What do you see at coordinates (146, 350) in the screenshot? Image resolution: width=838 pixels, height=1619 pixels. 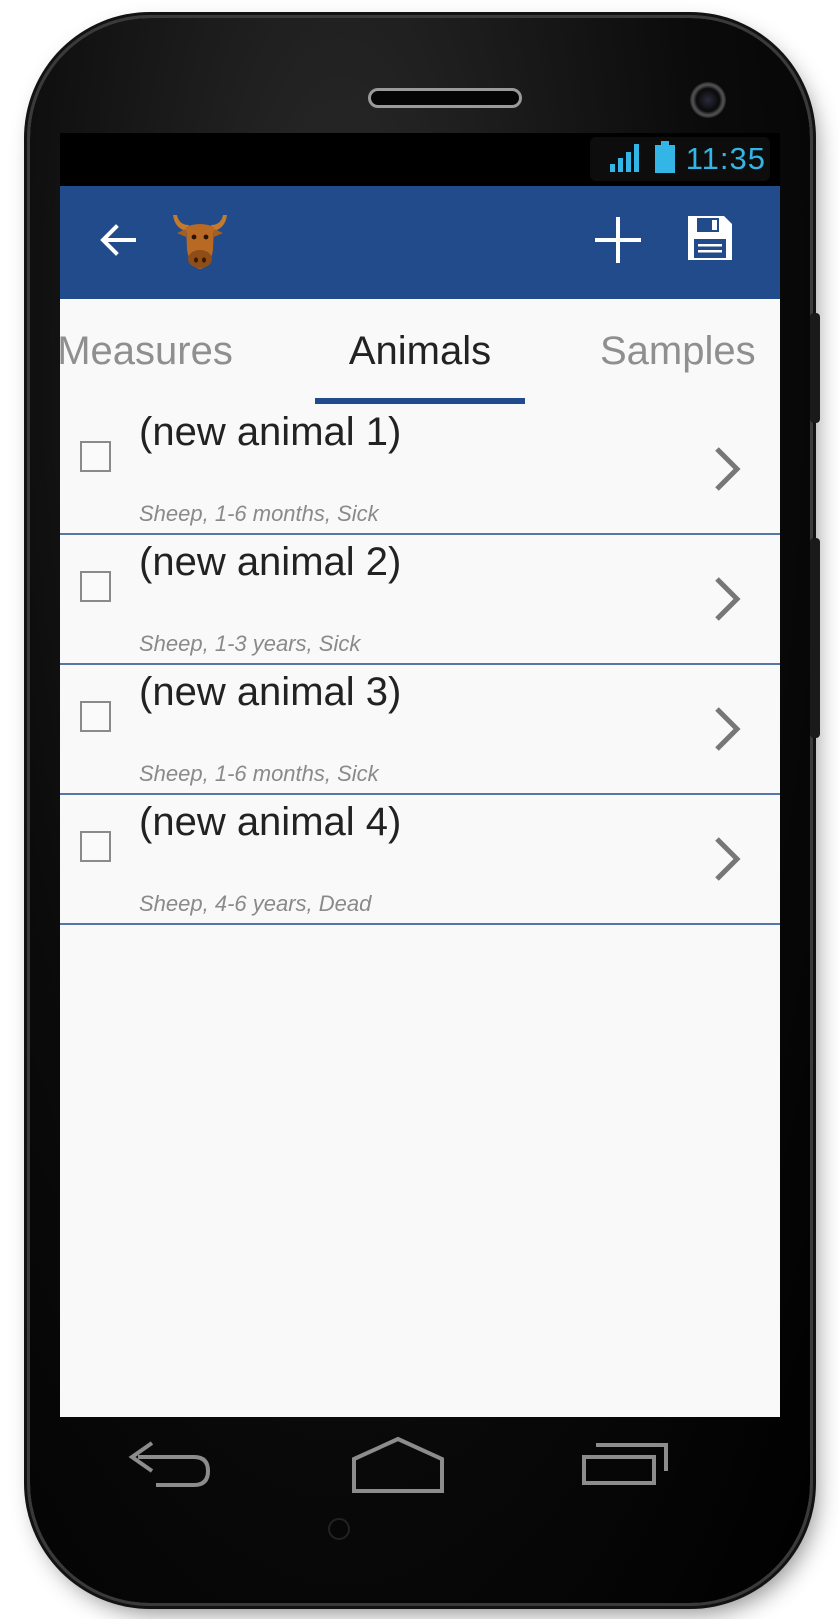 I see `tab-label: Measures` at bounding box center [146, 350].